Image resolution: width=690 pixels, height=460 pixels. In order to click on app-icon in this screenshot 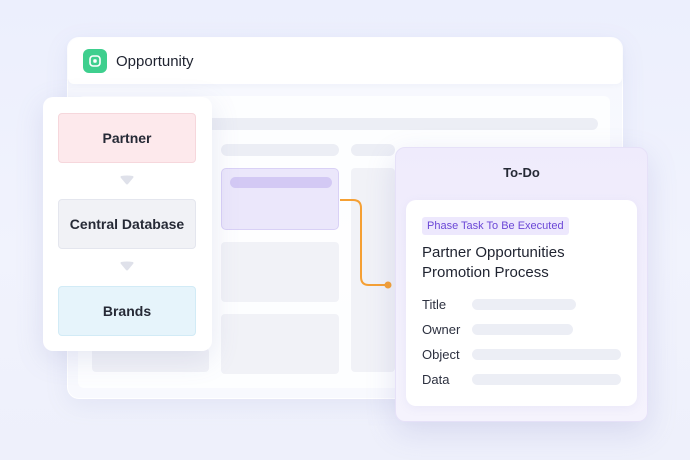, I will do `click(95, 61)`.